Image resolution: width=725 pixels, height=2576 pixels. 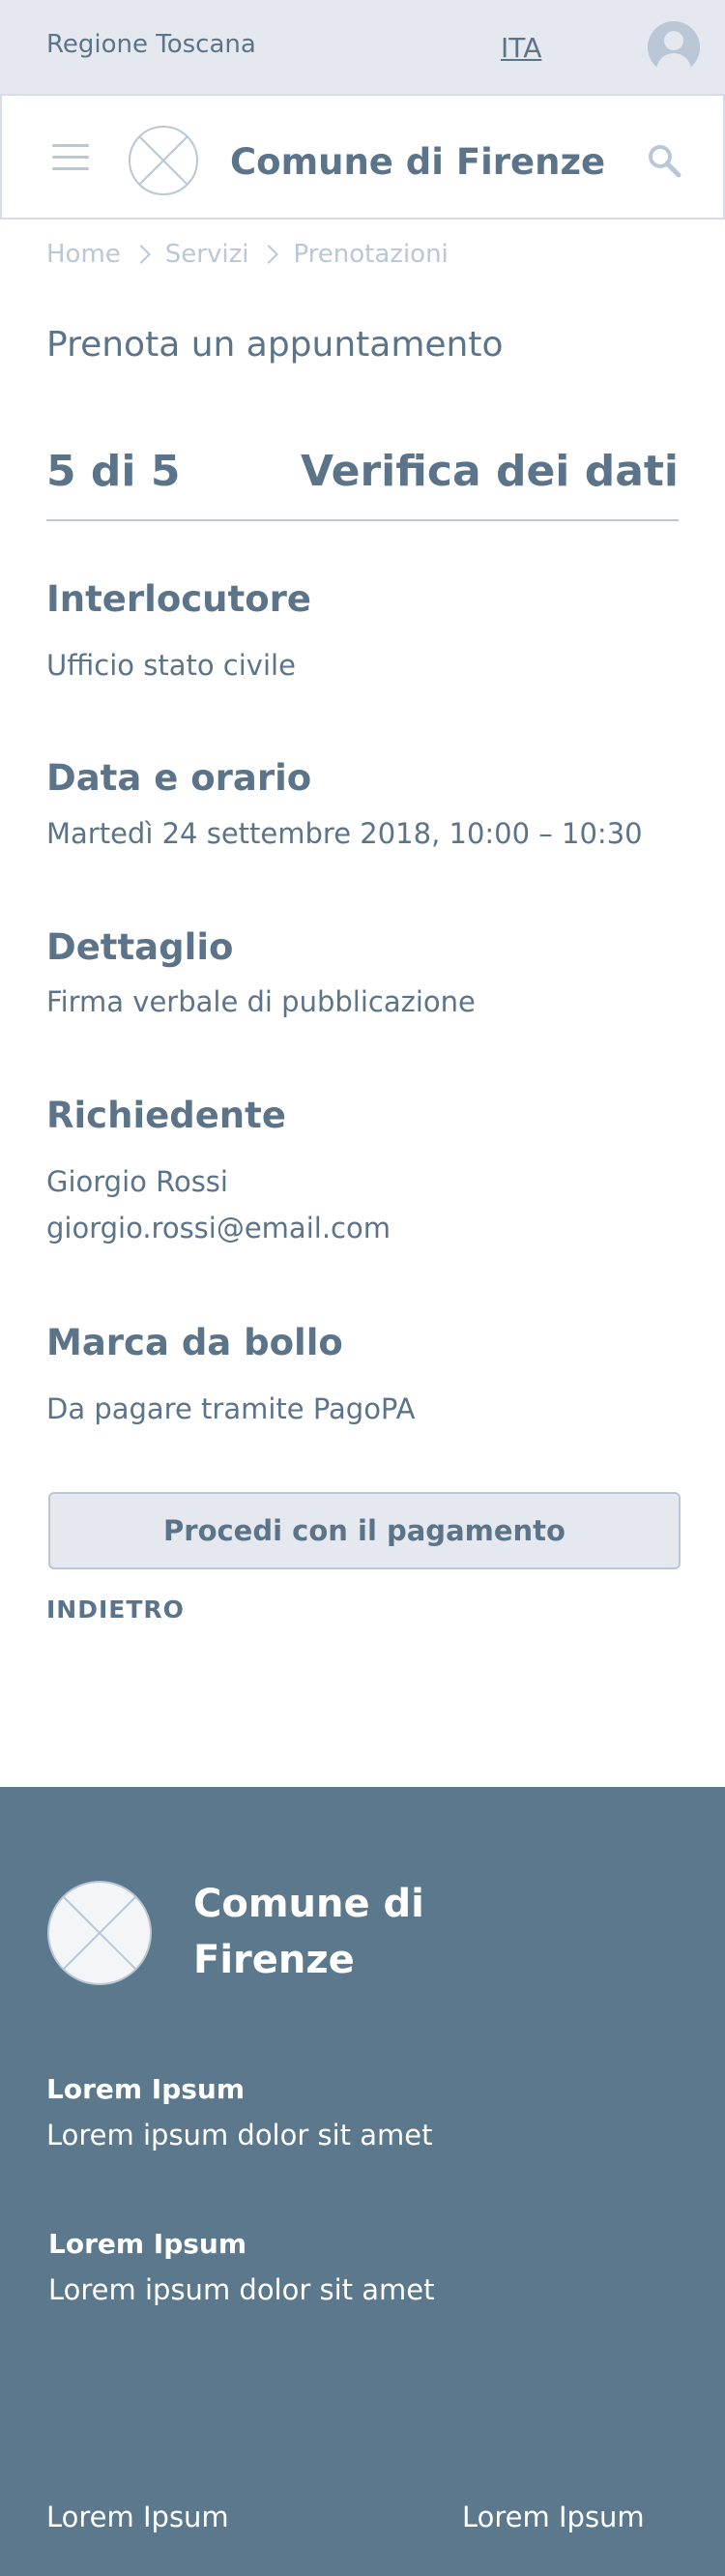 What do you see at coordinates (364, 1530) in the screenshot?
I see `proceed-payment-button: Procedi con il pagamento` at bounding box center [364, 1530].